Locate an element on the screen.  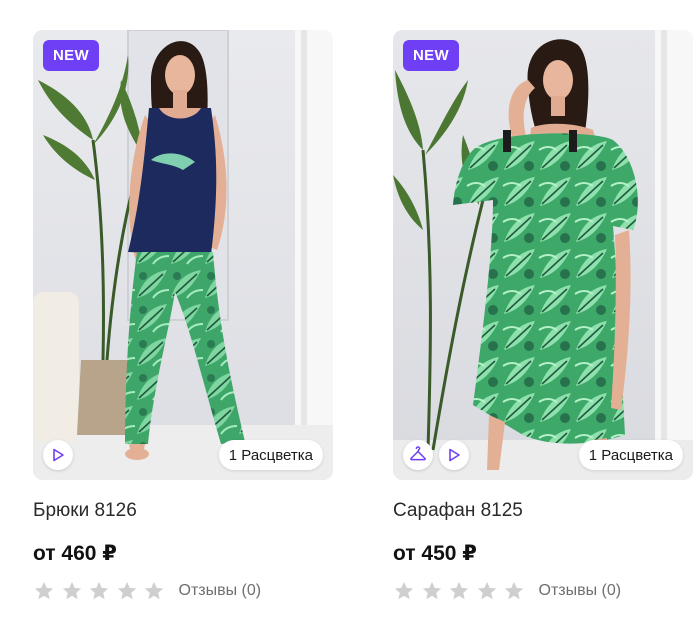
hanger-icon is located at coordinates (418, 453).